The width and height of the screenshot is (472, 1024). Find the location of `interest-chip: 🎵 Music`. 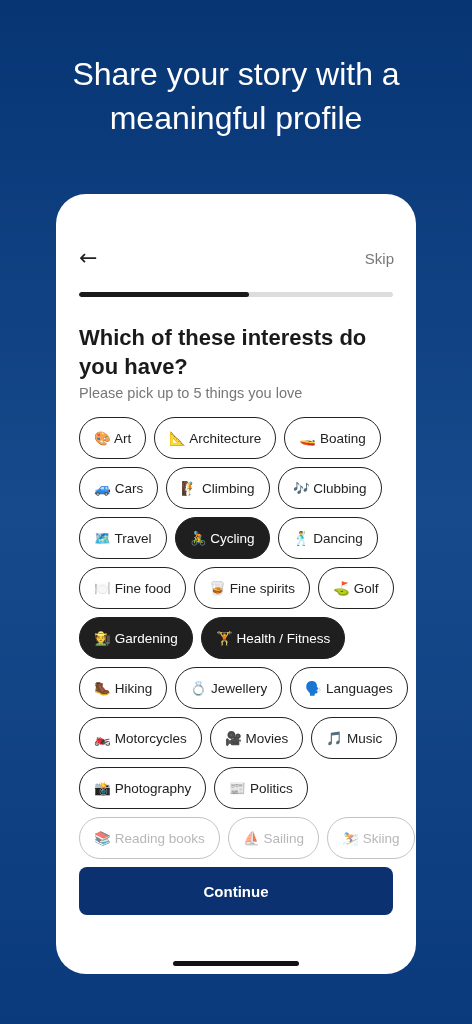

interest-chip: 🎵 Music is located at coordinates (354, 738).